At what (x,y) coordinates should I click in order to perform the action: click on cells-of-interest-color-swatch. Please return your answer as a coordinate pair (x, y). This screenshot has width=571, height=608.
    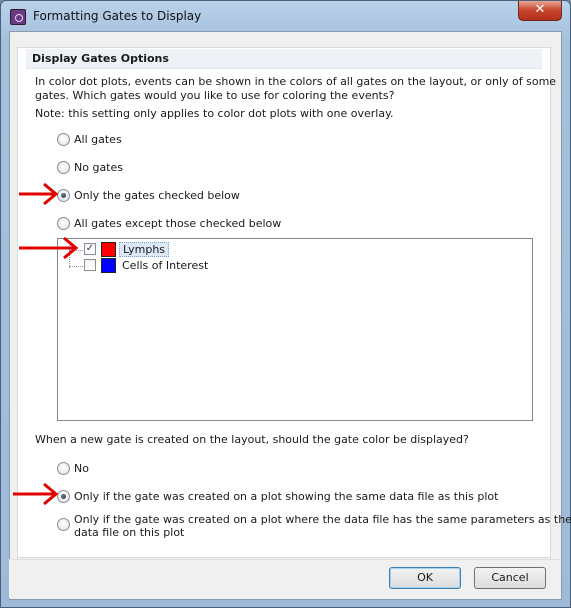
    Looking at the image, I should click on (108, 265).